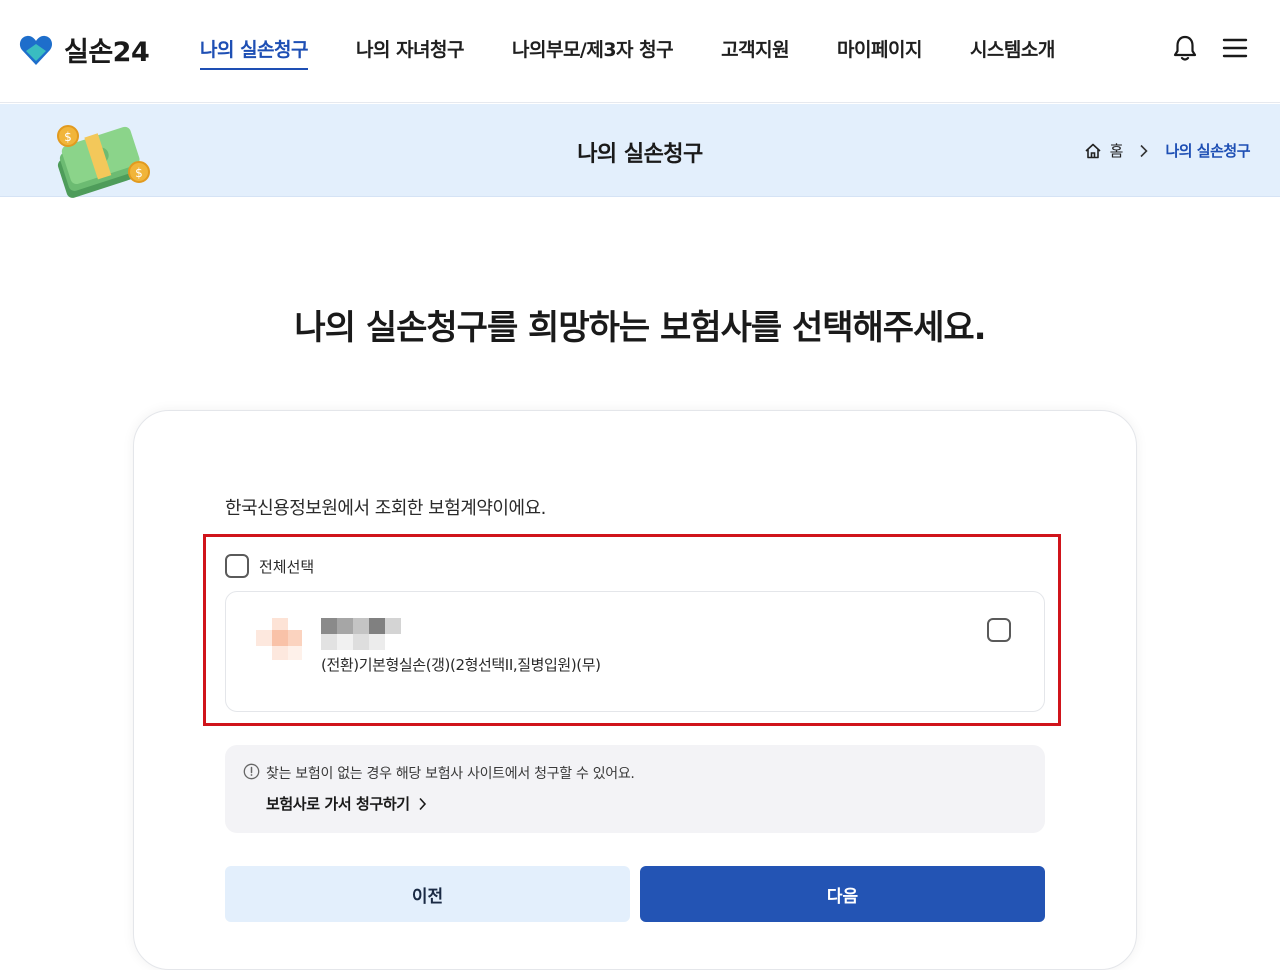 The height and width of the screenshot is (970, 1280). I want to click on heart-logo-icon, so click(36, 50).